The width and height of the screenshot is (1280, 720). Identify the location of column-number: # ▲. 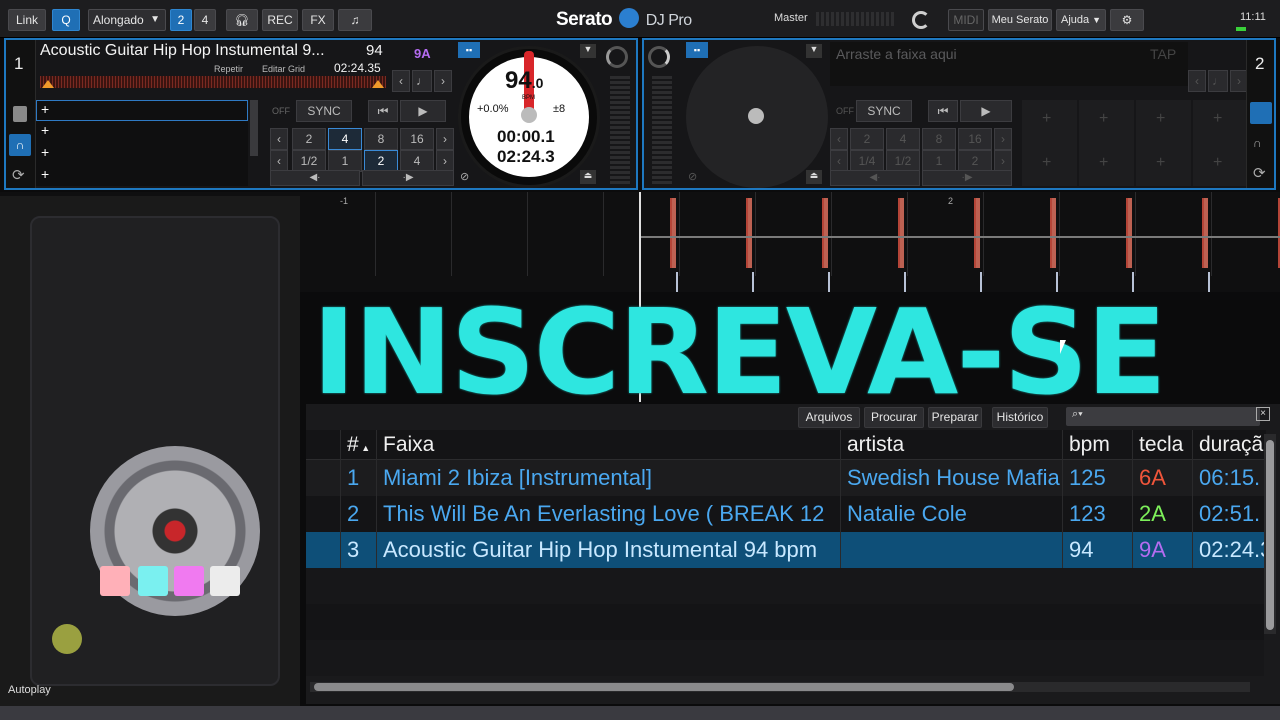
(359, 445).